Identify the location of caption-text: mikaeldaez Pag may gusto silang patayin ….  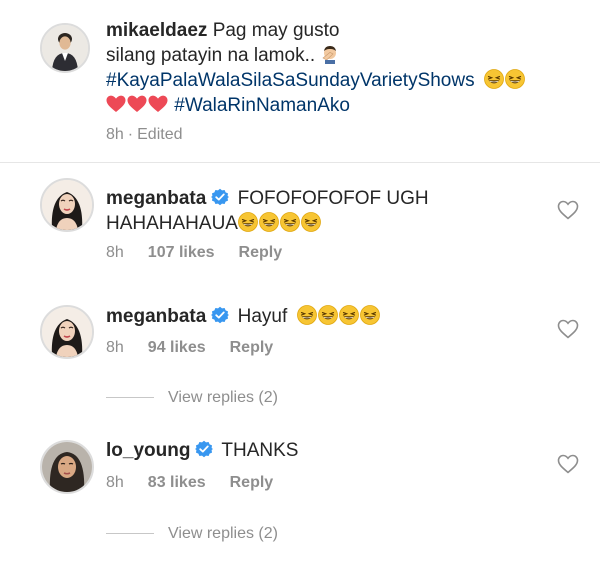
(341, 68).